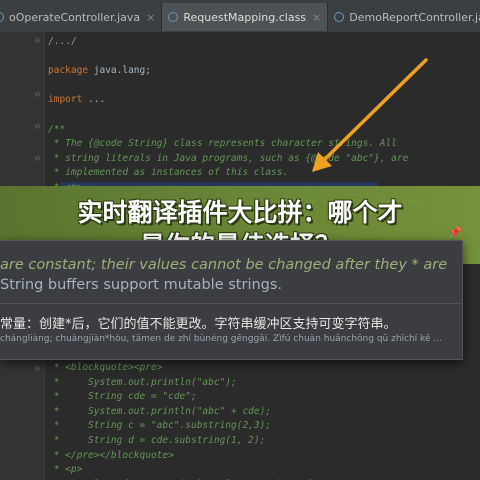 The image size is (480, 480). I want to click on annotation-arrow-icon, so click(370, 115).